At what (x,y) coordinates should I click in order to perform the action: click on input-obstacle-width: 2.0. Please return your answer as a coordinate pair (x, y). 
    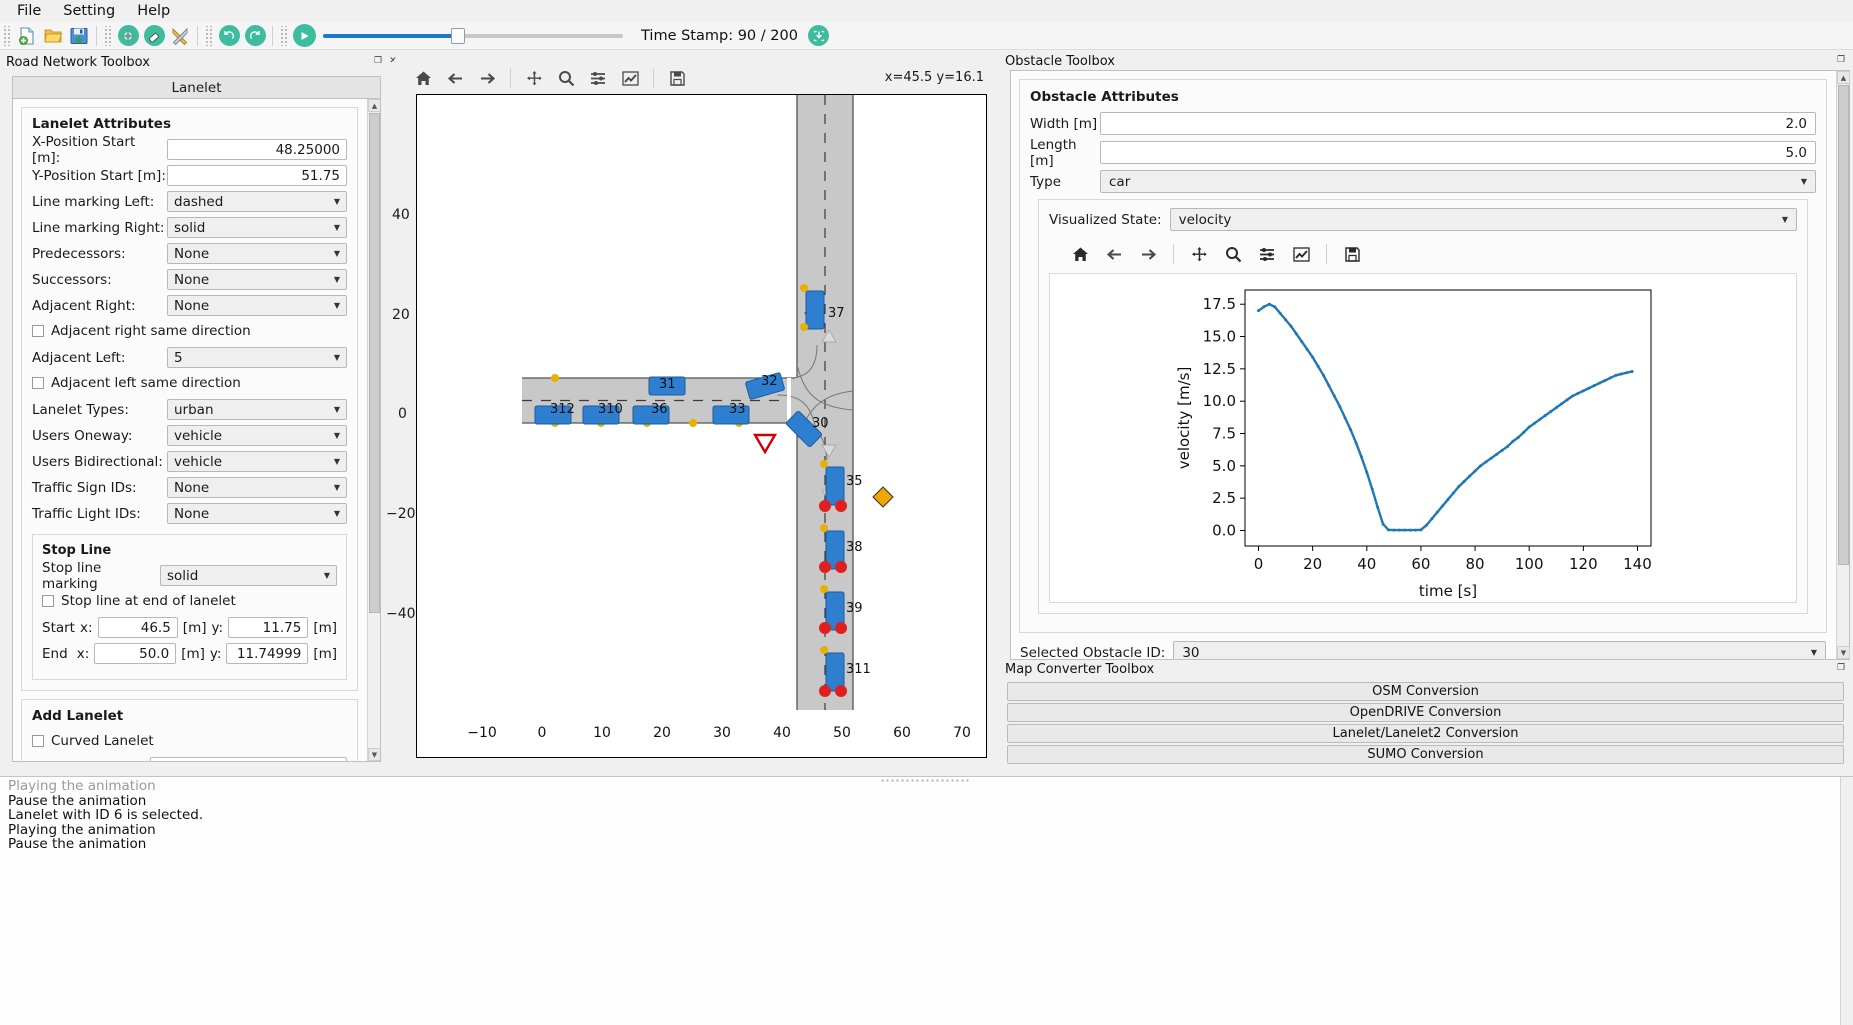
    Looking at the image, I should click on (1458, 123).